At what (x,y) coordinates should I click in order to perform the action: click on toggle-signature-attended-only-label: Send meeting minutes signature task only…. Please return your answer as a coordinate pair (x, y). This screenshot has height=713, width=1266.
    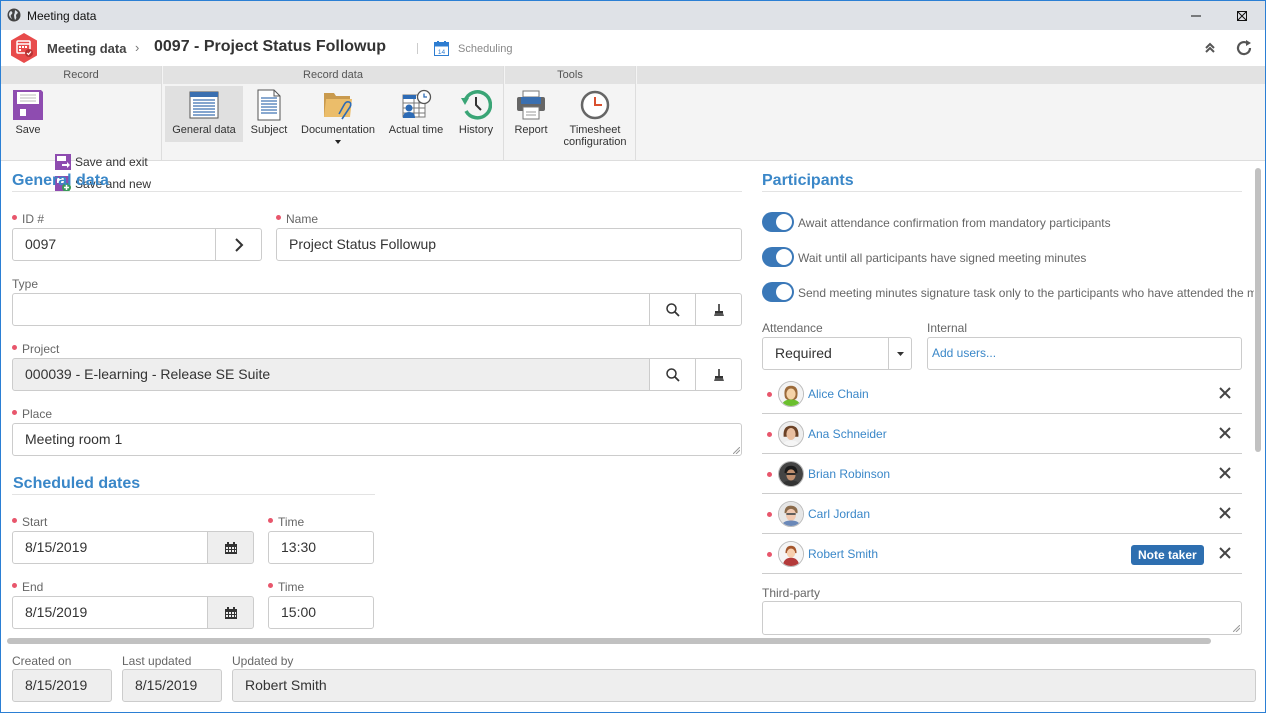
    Looking at the image, I should click on (1026, 293).